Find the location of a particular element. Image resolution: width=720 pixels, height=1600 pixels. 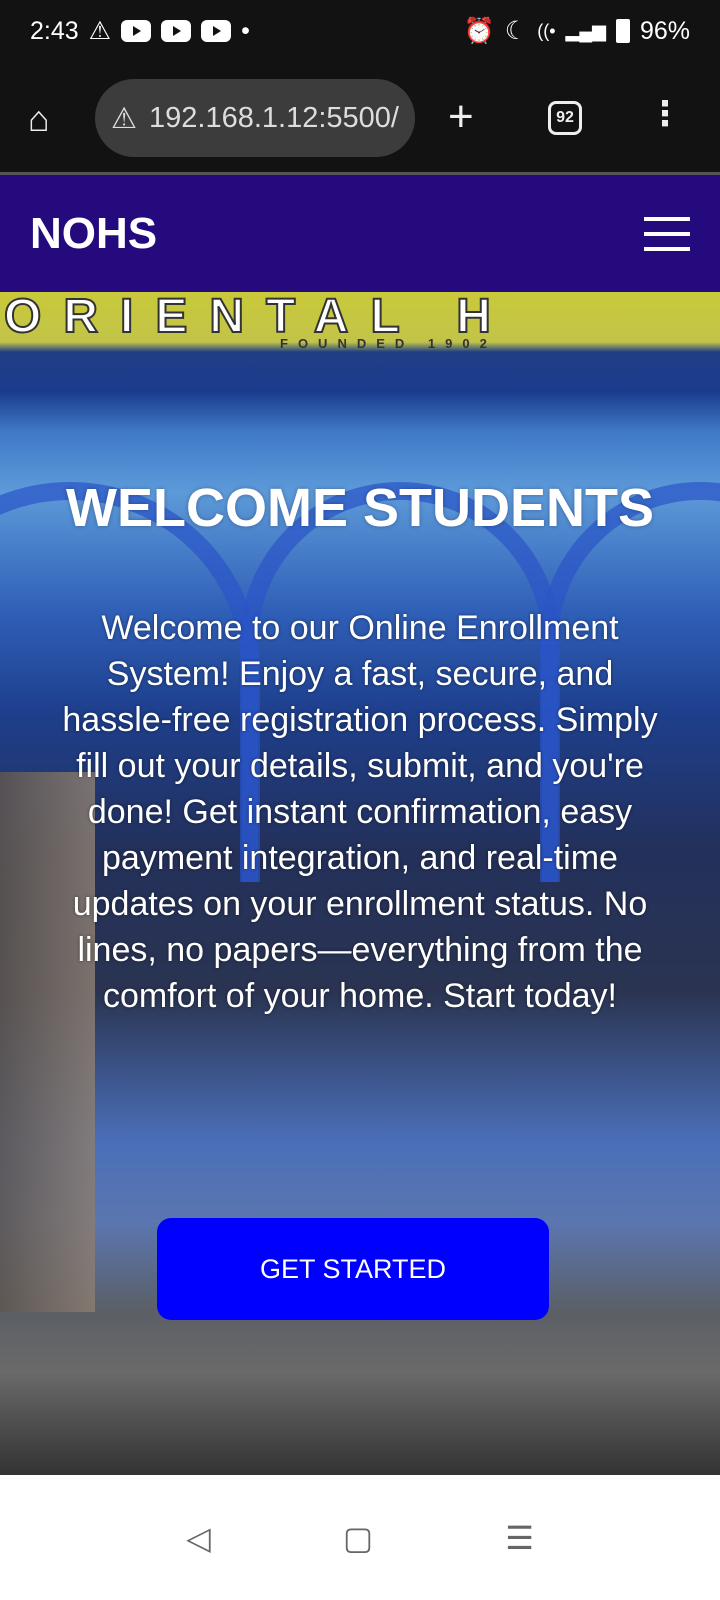

hero-title: WELCOME STUDENTS is located at coordinates (360, 508).